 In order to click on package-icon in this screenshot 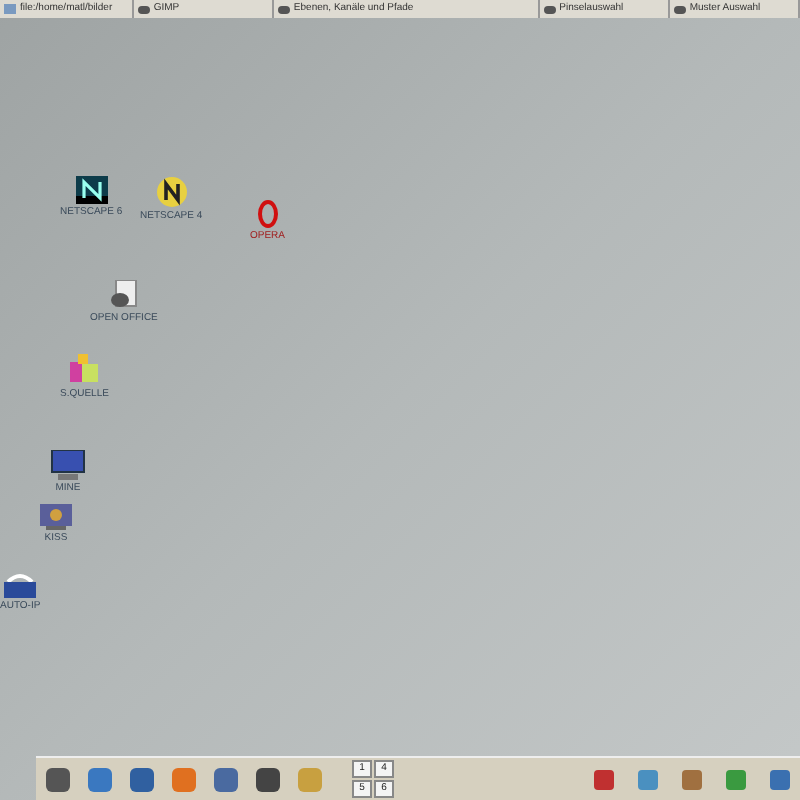, I will do `click(84, 370)`.